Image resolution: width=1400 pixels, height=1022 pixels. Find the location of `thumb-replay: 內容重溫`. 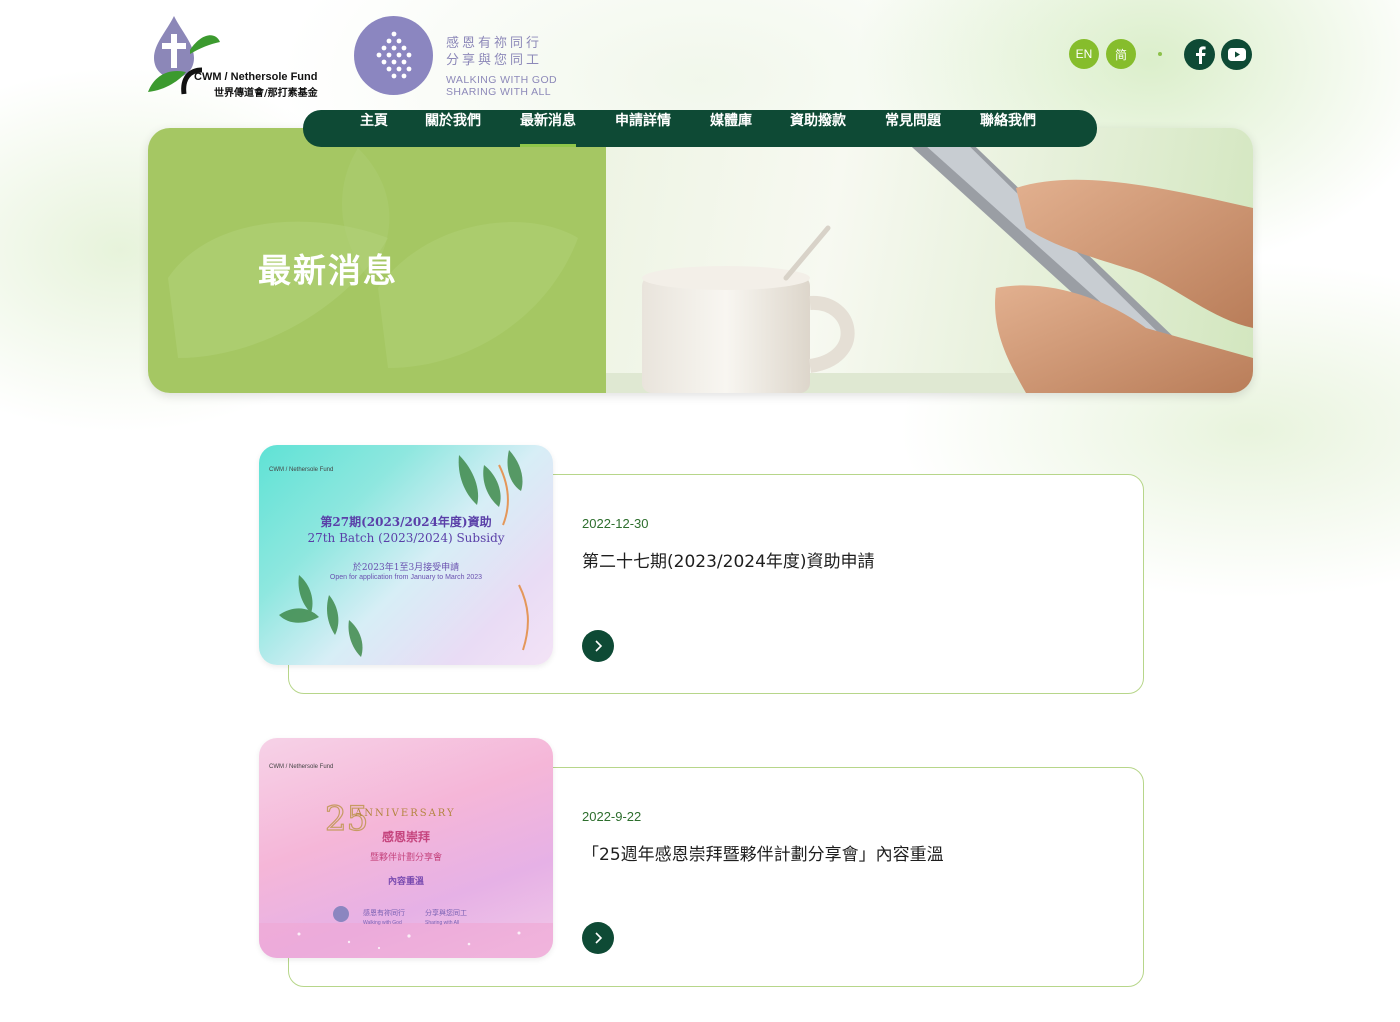

thumb-replay: 內容重溫 is located at coordinates (405, 882).